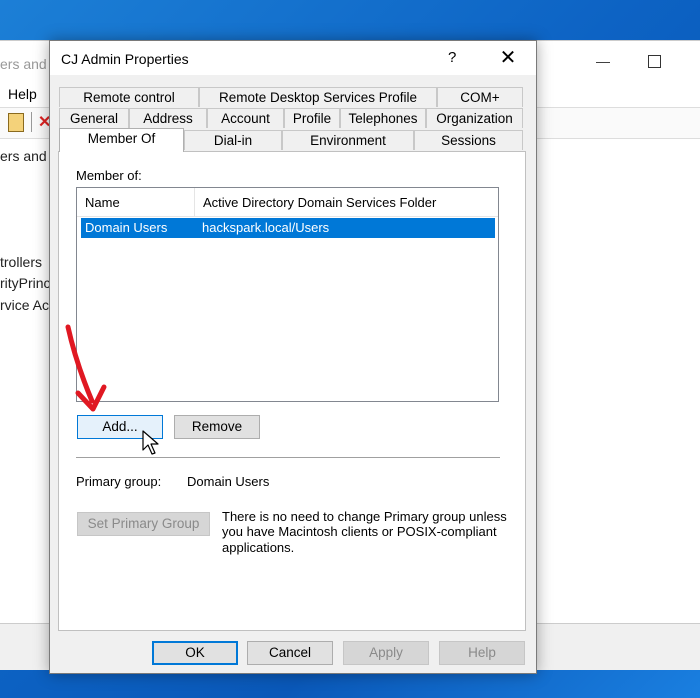 The image size is (700, 698). I want to click on tree-item: rityPrinc, so click(25, 283).